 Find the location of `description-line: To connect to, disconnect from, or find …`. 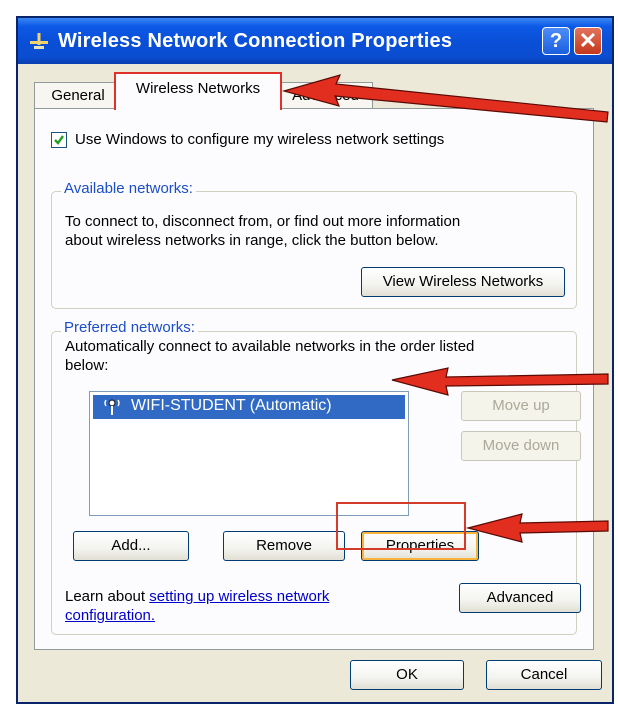

description-line: To connect to, disconnect from, or find … is located at coordinates (263, 221).